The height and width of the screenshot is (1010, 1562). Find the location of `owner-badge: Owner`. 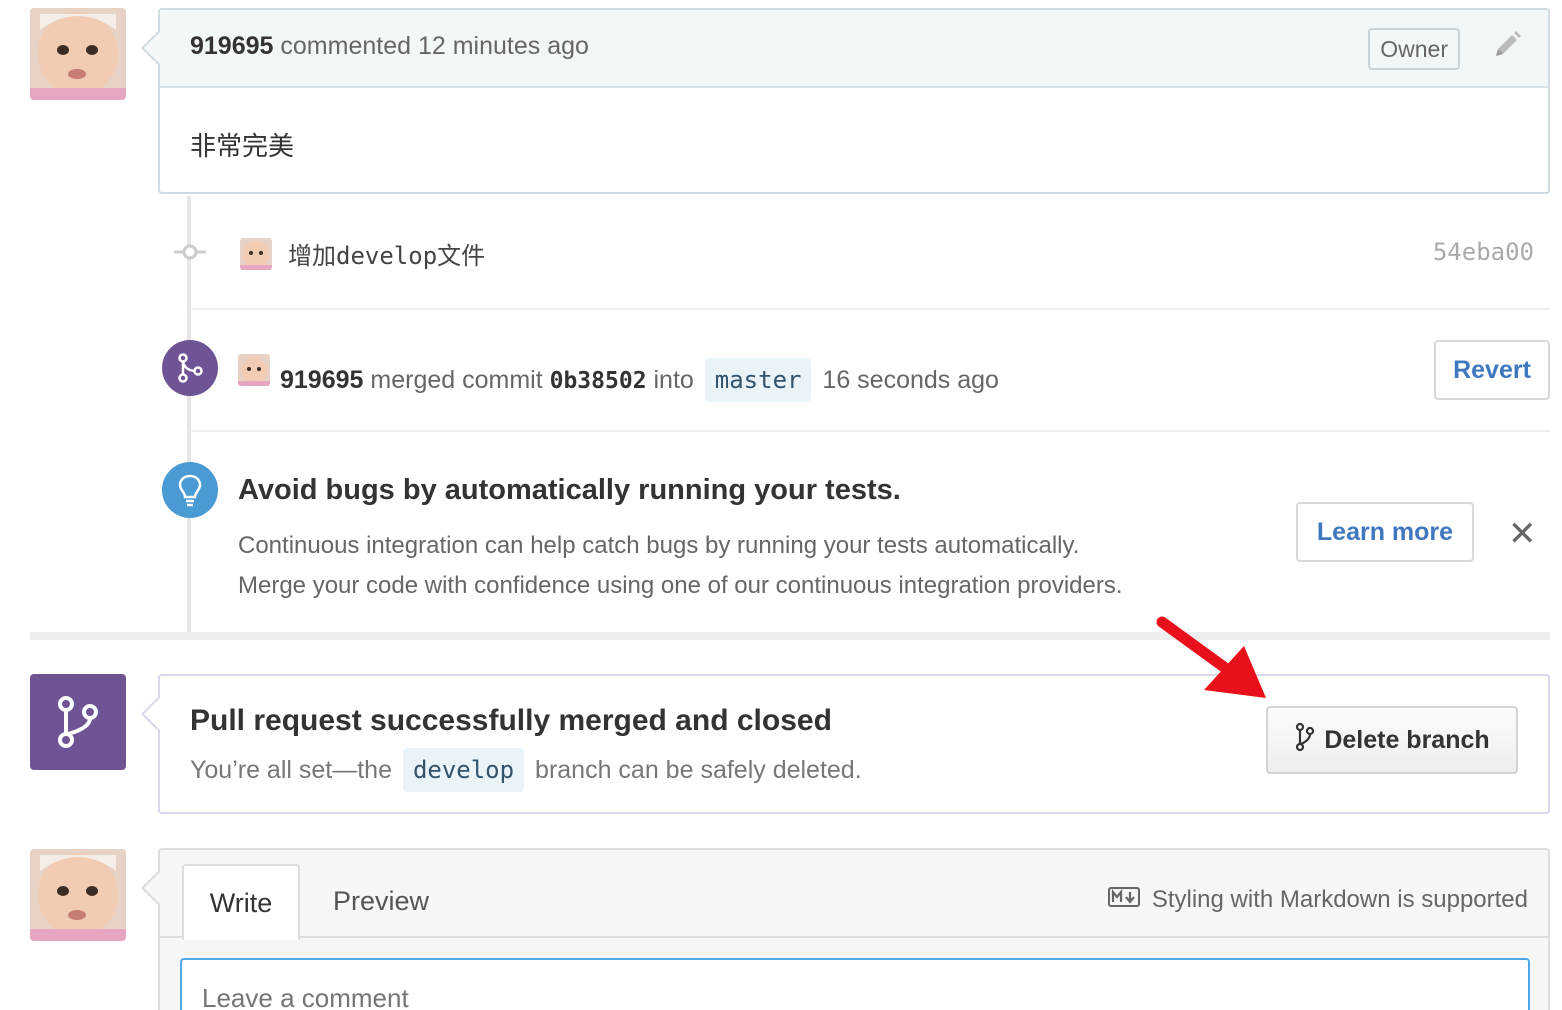

owner-badge: Owner is located at coordinates (1414, 49).